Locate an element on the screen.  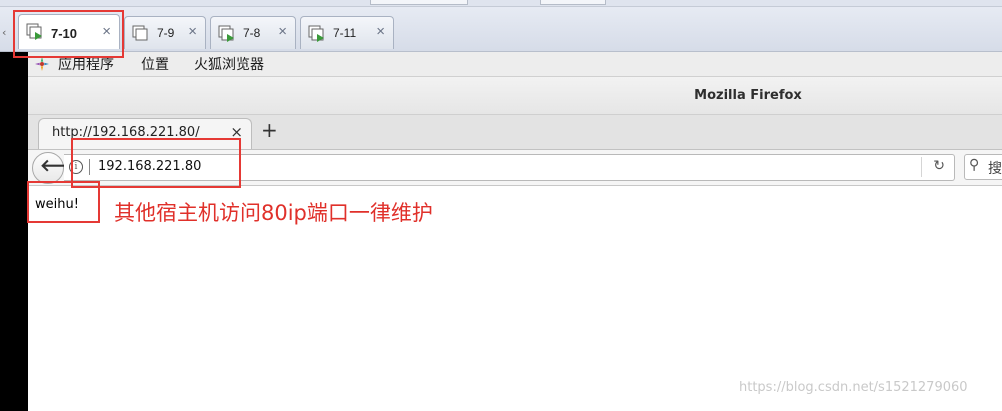
url-bar-divider is located at coordinates (921, 167).